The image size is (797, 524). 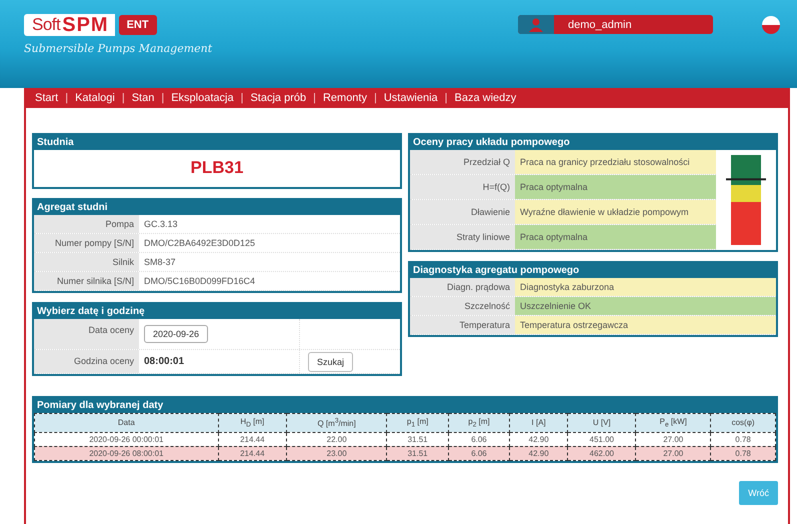 What do you see at coordinates (743, 453) in the screenshot?
I see `table-cell: 0.78` at bounding box center [743, 453].